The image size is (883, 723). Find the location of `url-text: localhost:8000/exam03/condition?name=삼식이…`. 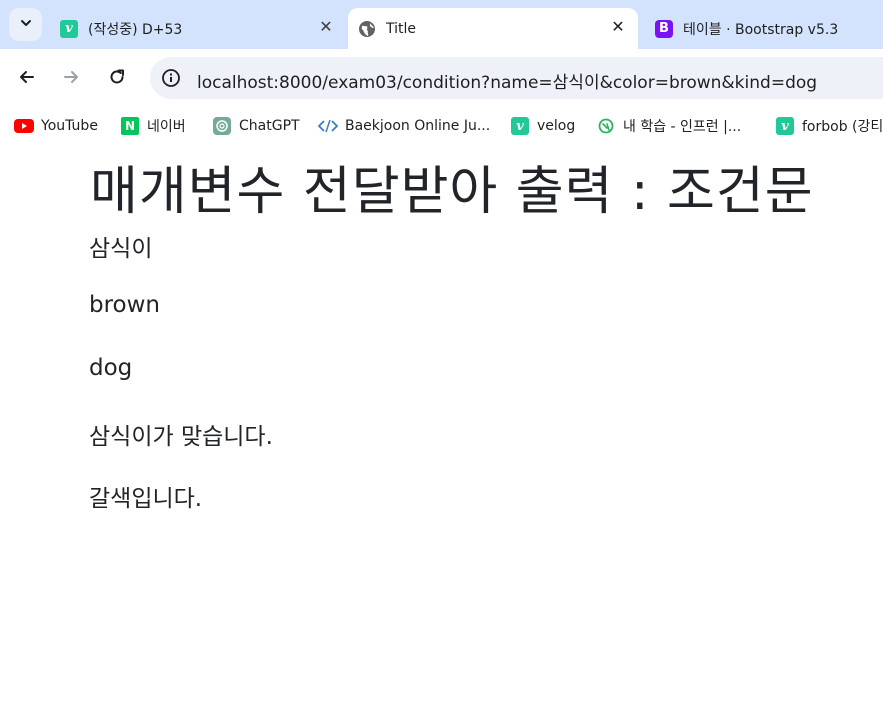

url-text: localhost:8000/exam03/condition?name=삼식이… is located at coordinates (507, 80).